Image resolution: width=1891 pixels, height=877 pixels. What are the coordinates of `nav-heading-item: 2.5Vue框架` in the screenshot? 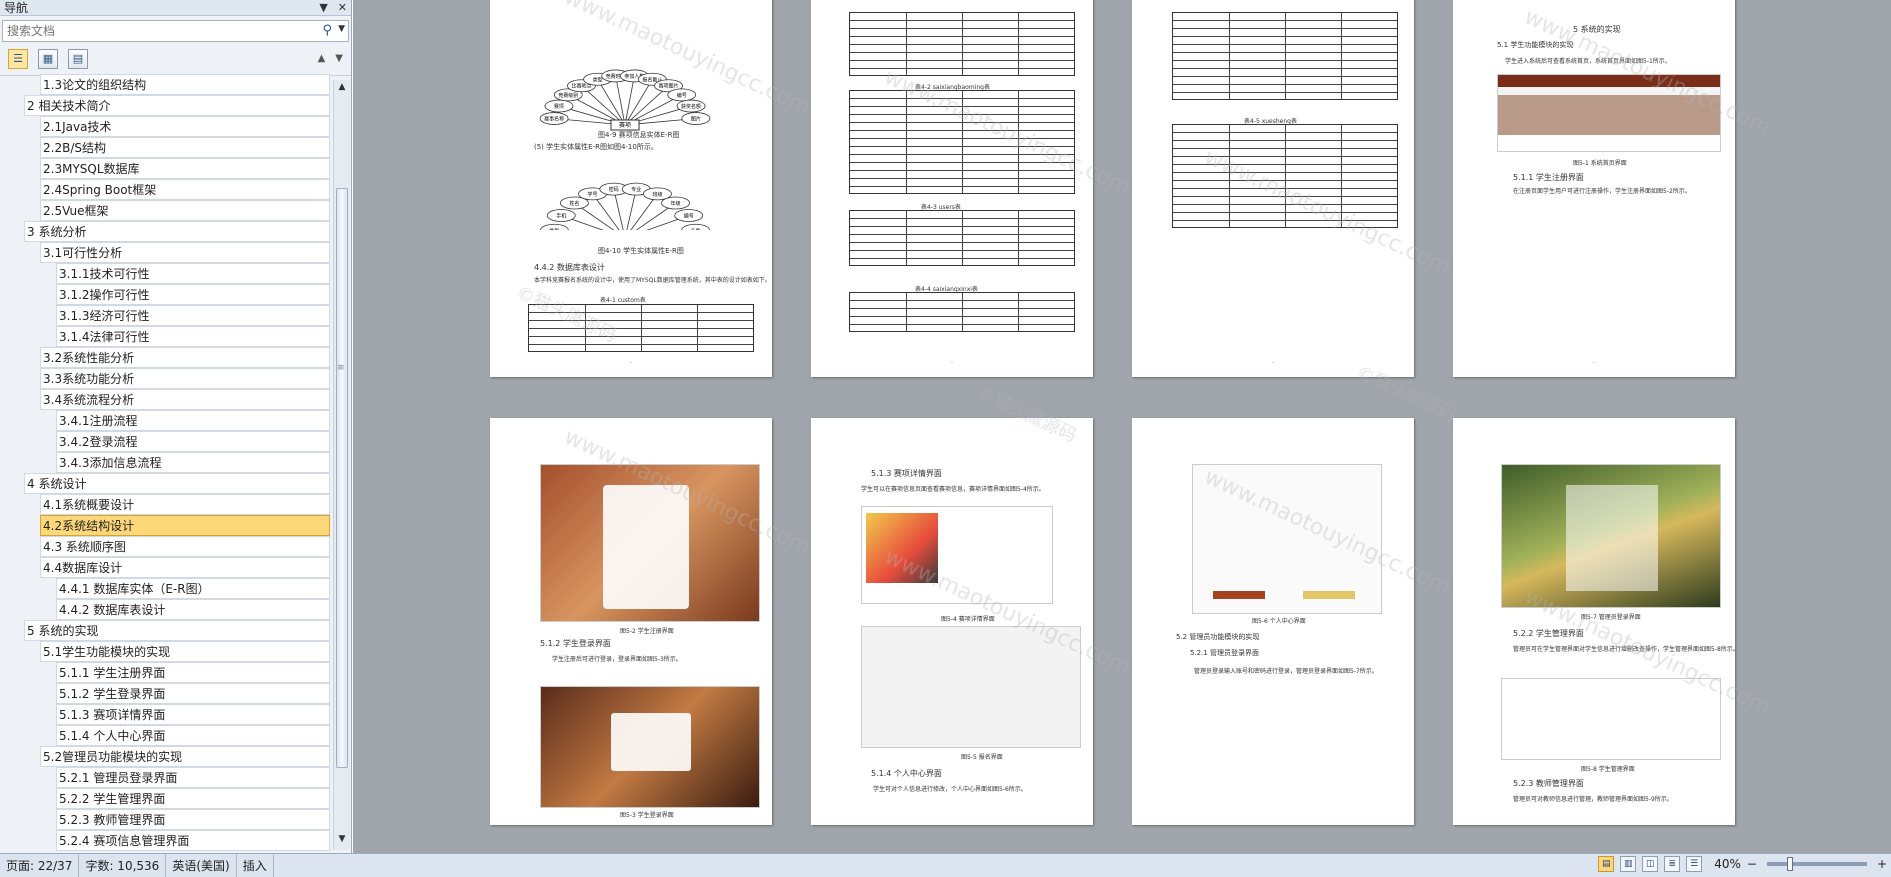 It's located at (185, 210).